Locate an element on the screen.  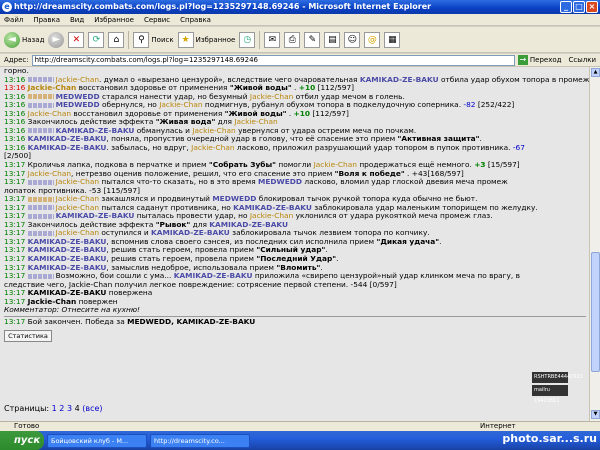
stop-icon: ✕ is located at coordinates (76, 39).